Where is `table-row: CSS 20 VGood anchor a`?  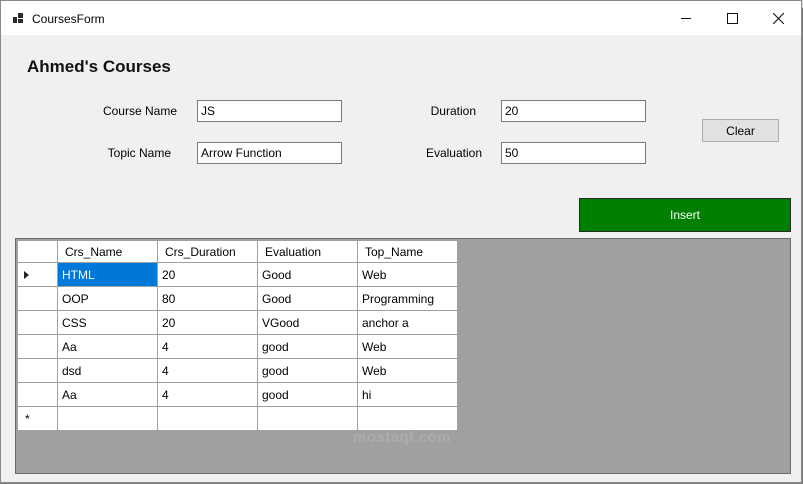
table-row: CSS 20 VGood anchor a is located at coordinates (237, 322).